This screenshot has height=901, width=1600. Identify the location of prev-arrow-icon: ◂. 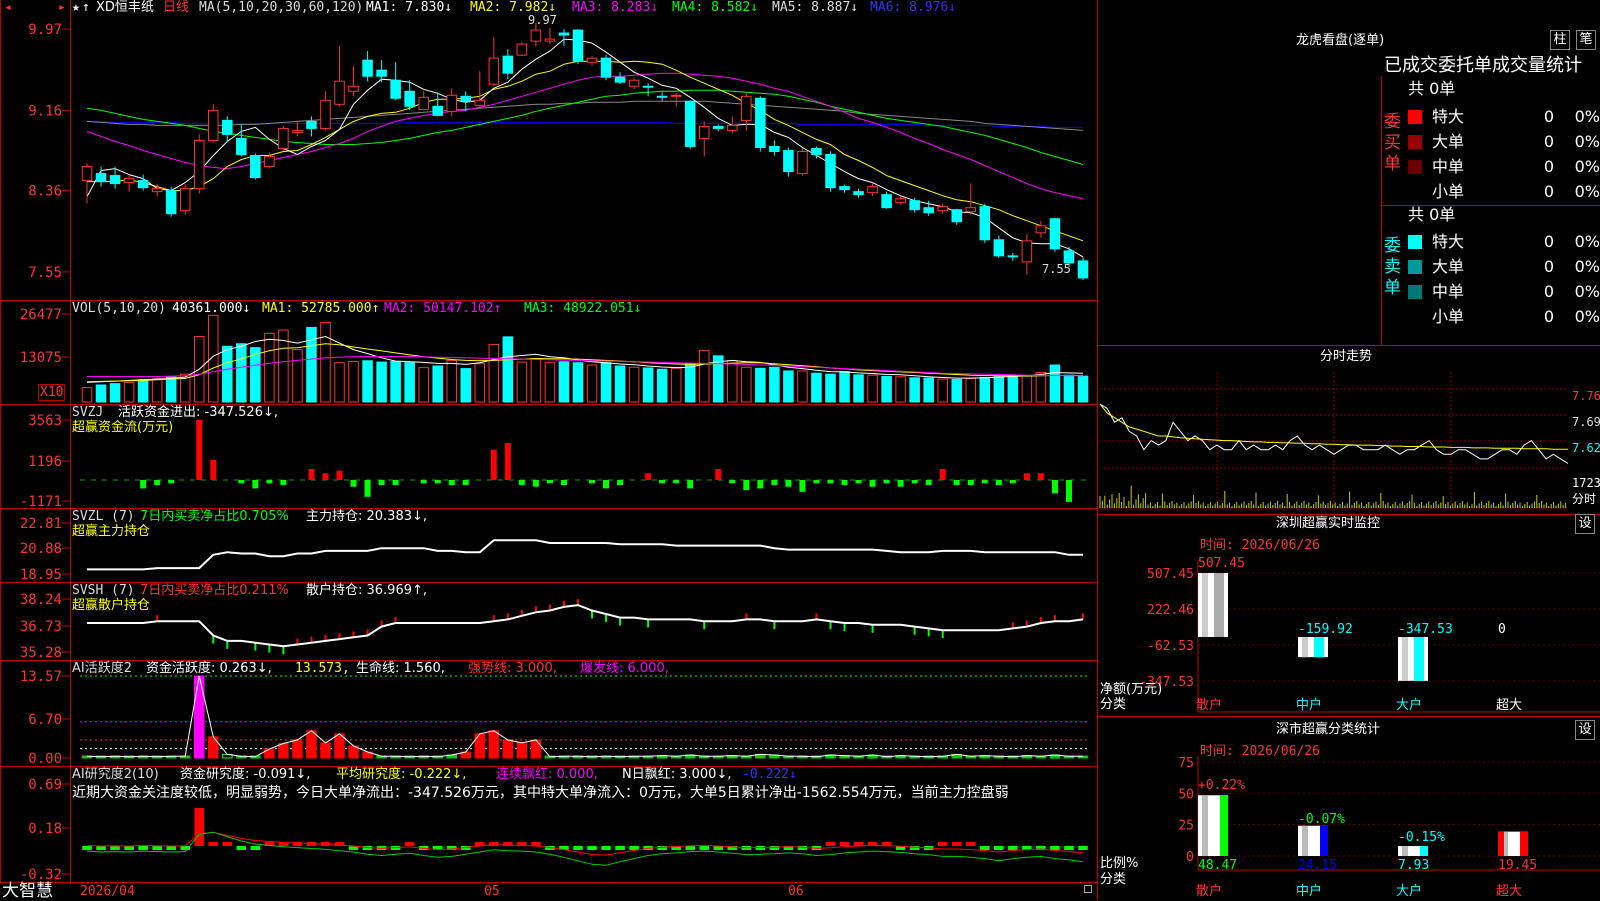
(8, 7).